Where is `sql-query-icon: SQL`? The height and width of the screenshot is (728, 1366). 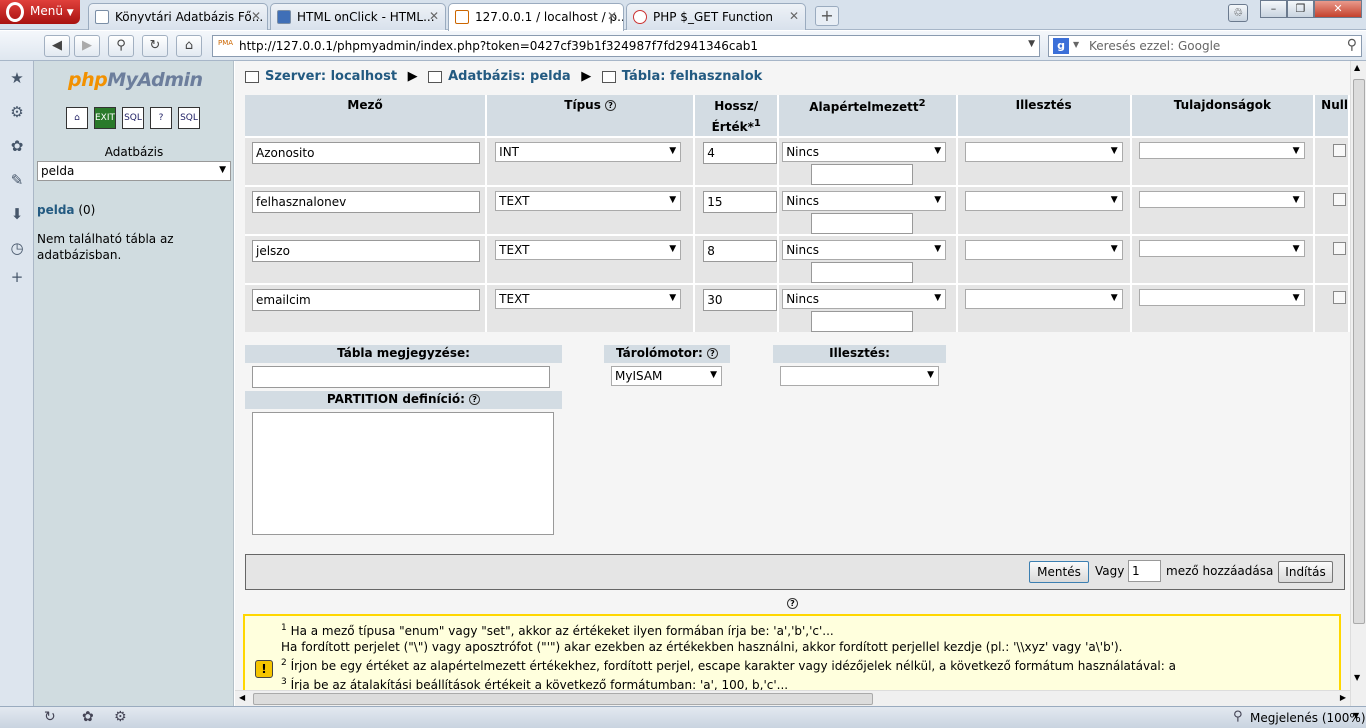 sql-query-icon: SQL is located at coordinates (133, 118).